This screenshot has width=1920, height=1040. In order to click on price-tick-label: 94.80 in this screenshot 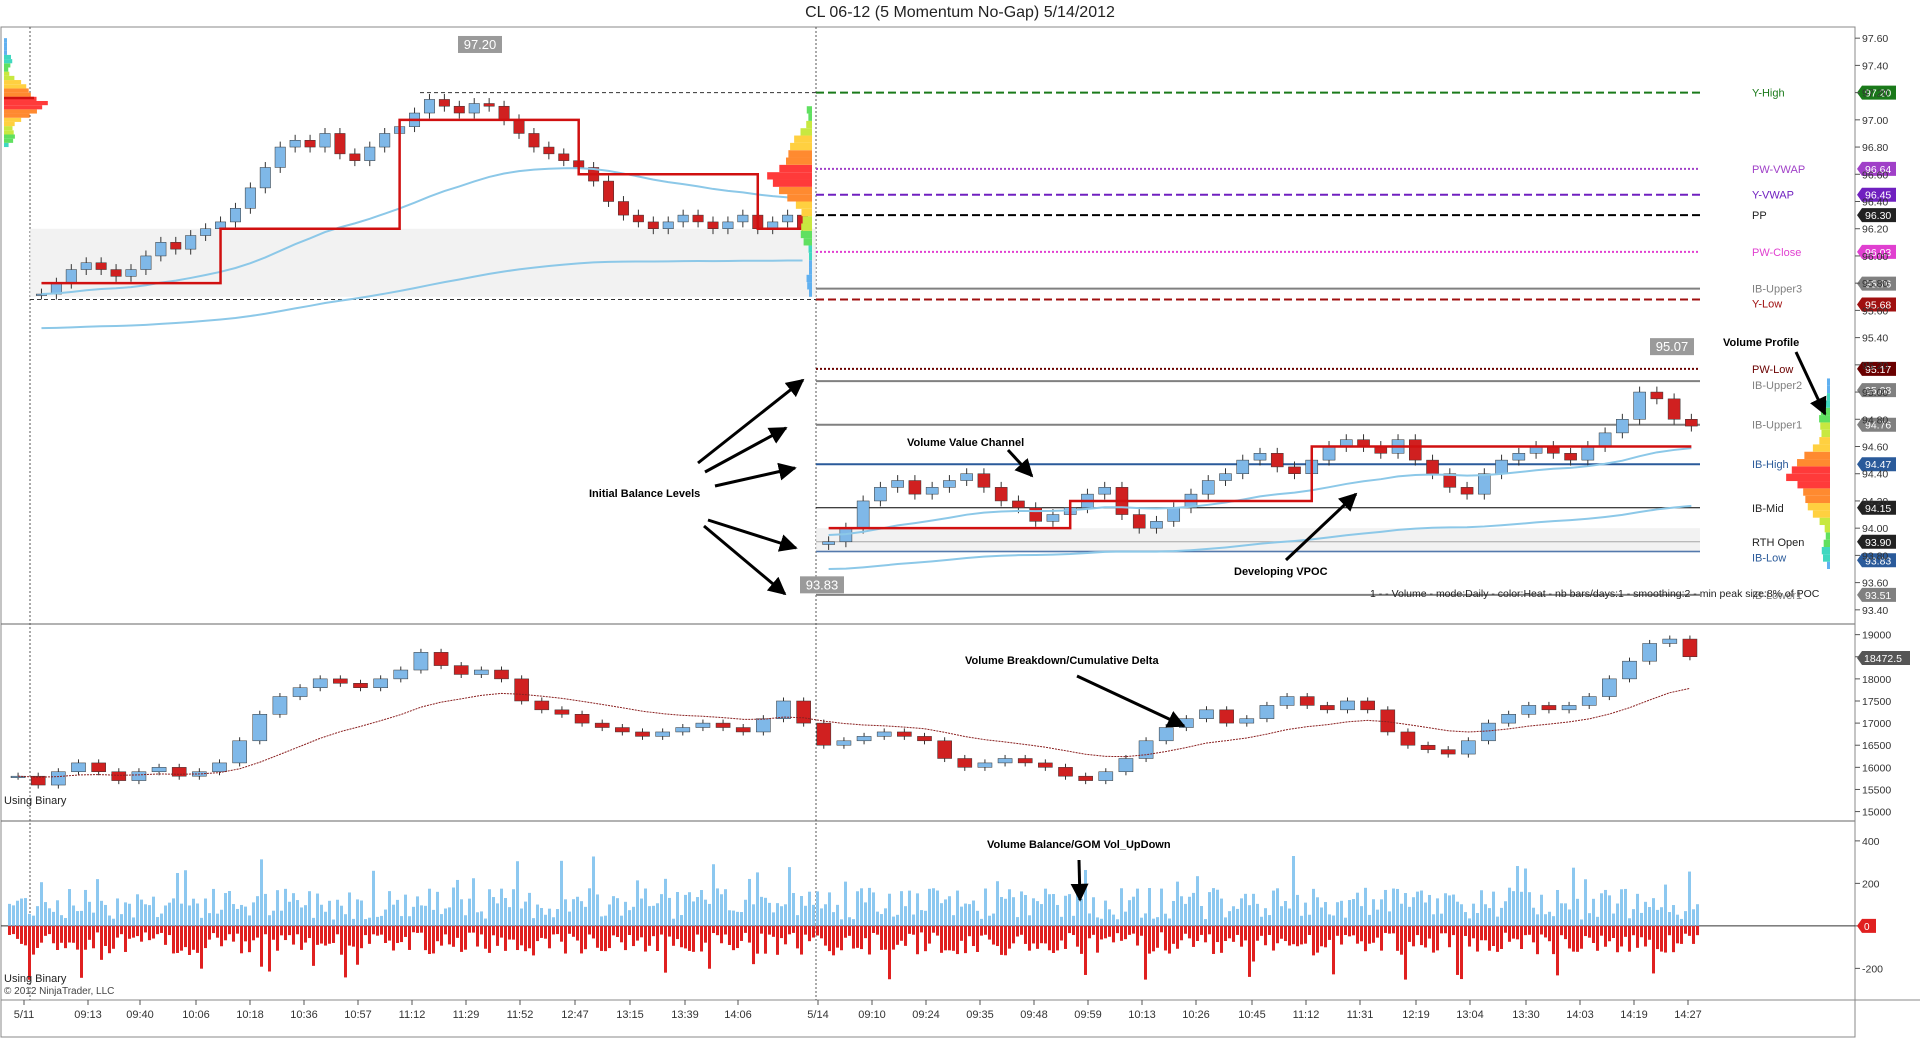, I will do `click(1875, 420)`.